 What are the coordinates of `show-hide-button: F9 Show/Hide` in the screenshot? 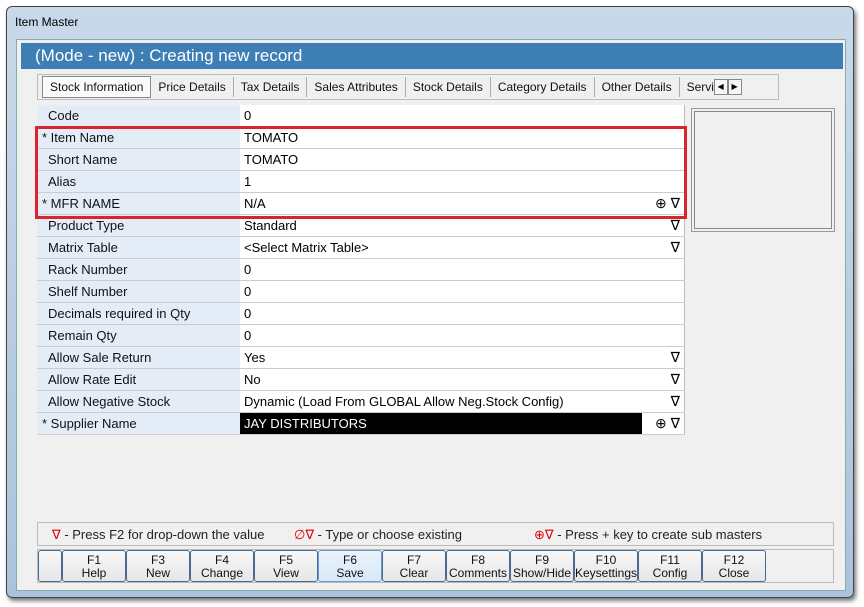 It's located at (542, 566).